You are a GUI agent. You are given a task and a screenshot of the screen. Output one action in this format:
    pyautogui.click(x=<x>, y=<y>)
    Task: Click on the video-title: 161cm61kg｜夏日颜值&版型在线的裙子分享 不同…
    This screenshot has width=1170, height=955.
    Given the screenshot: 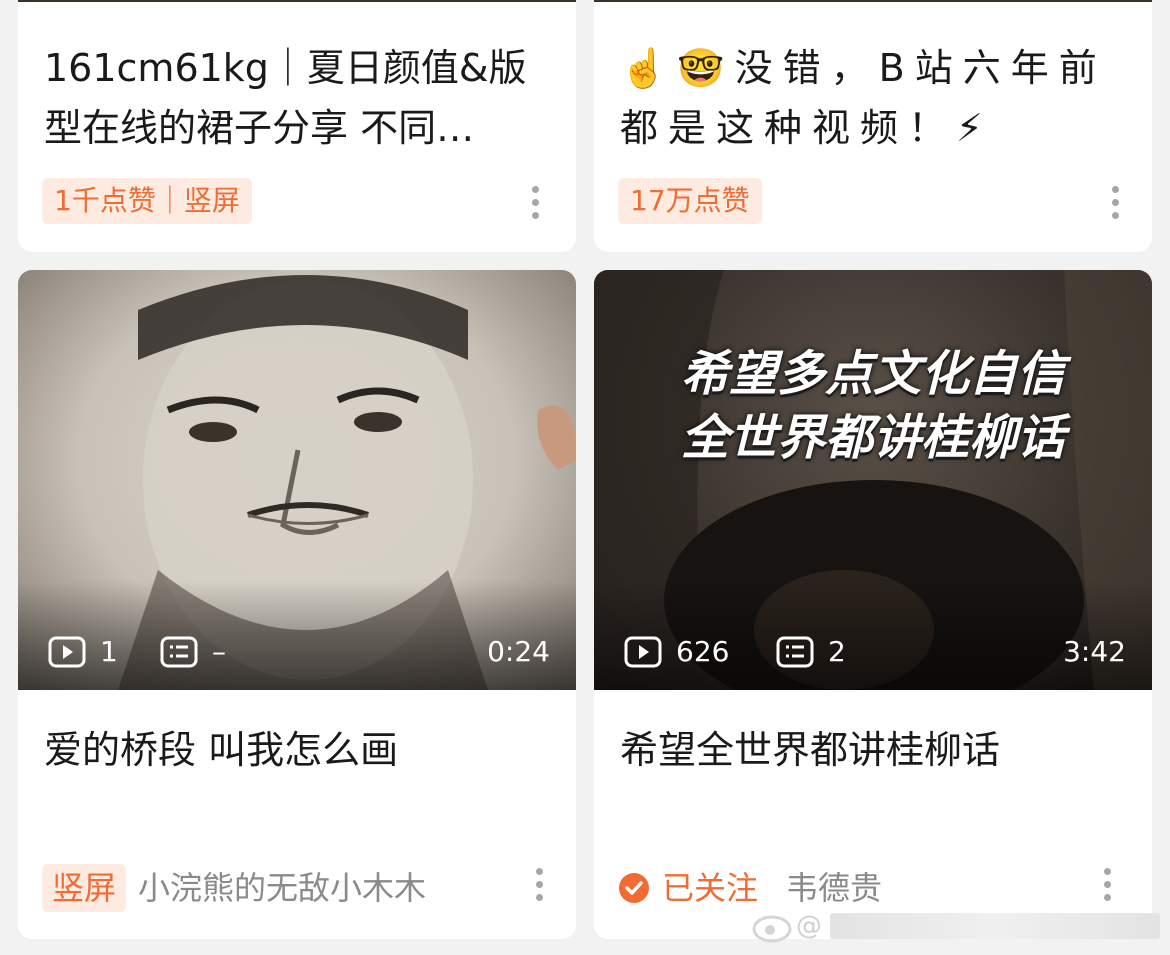 What is the action you would take?
    pyautogui.click(x=297, y=98)
    